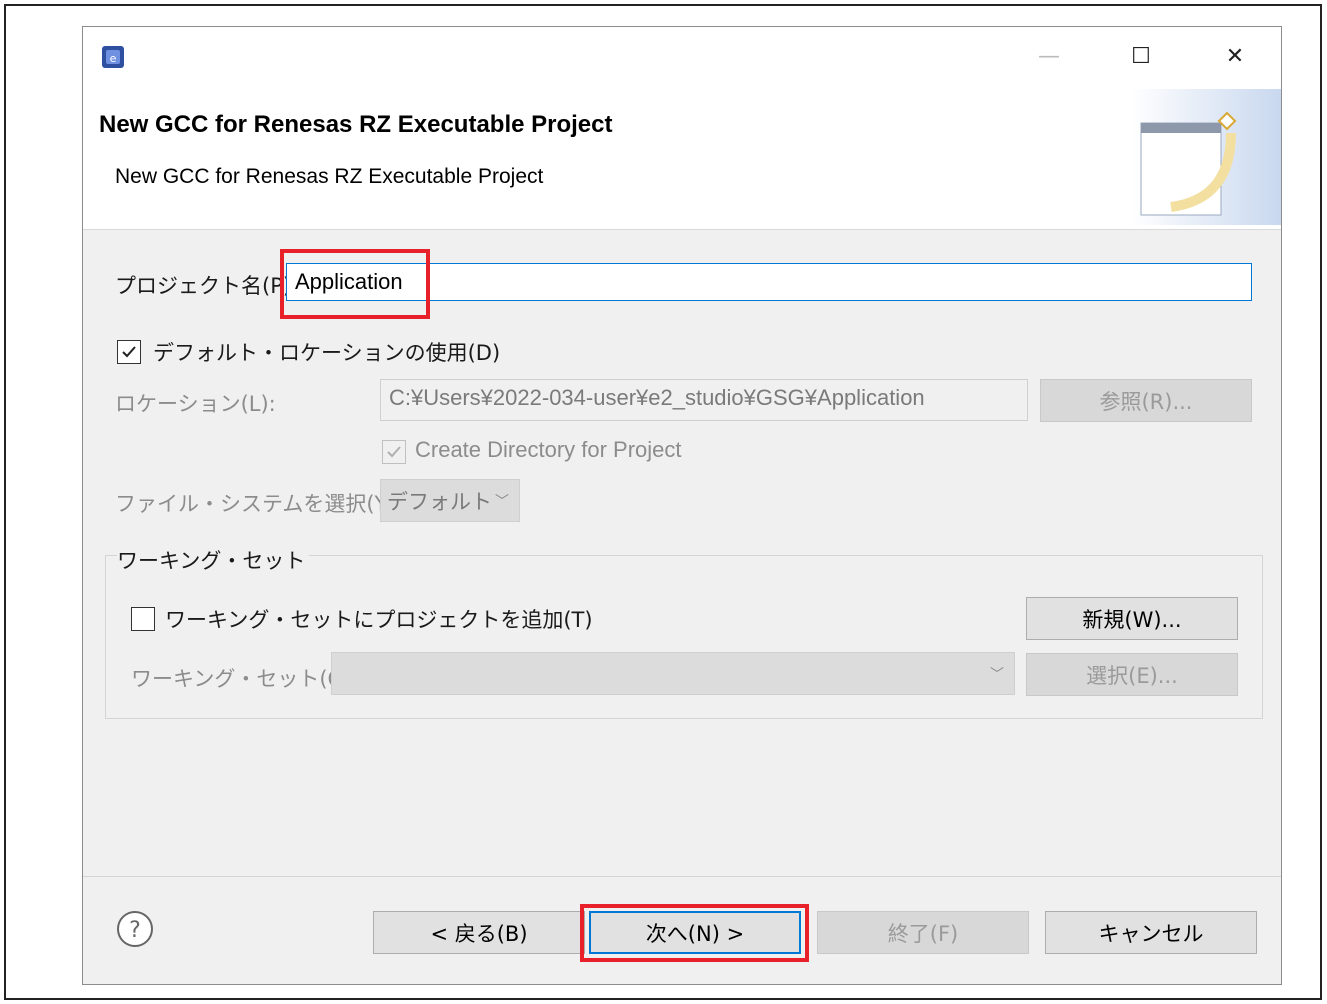 The image size is (1327, 1004). What do you see at coordinates (695, 932) in the screenshot?
I see `next-button: 次へ(N) >` at bounding box center [695, 932].